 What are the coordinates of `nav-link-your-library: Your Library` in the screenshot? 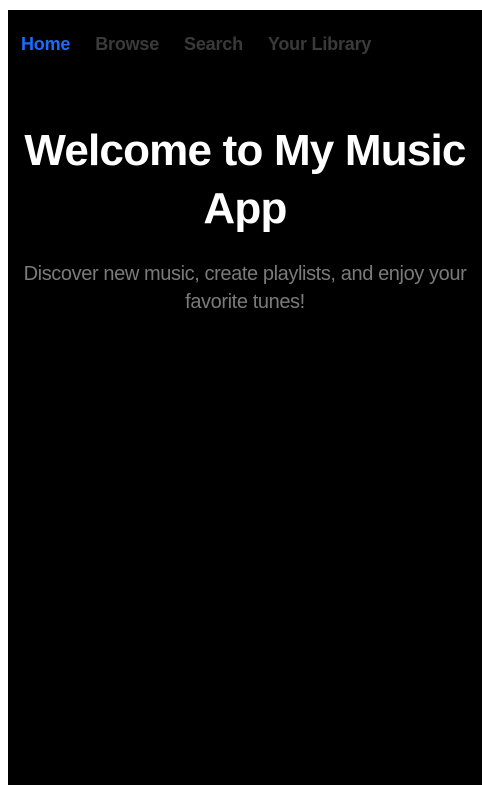 It's located at (319, 44).